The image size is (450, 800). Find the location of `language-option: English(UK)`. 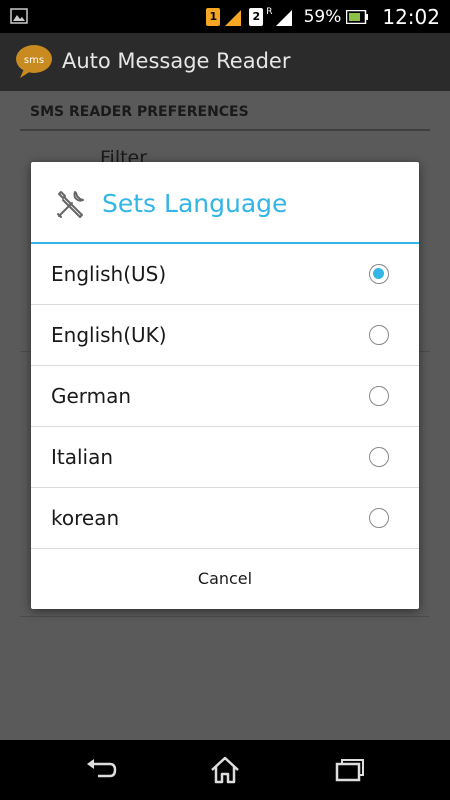

language-option: English(UK) is located at coordinates (225, 335).